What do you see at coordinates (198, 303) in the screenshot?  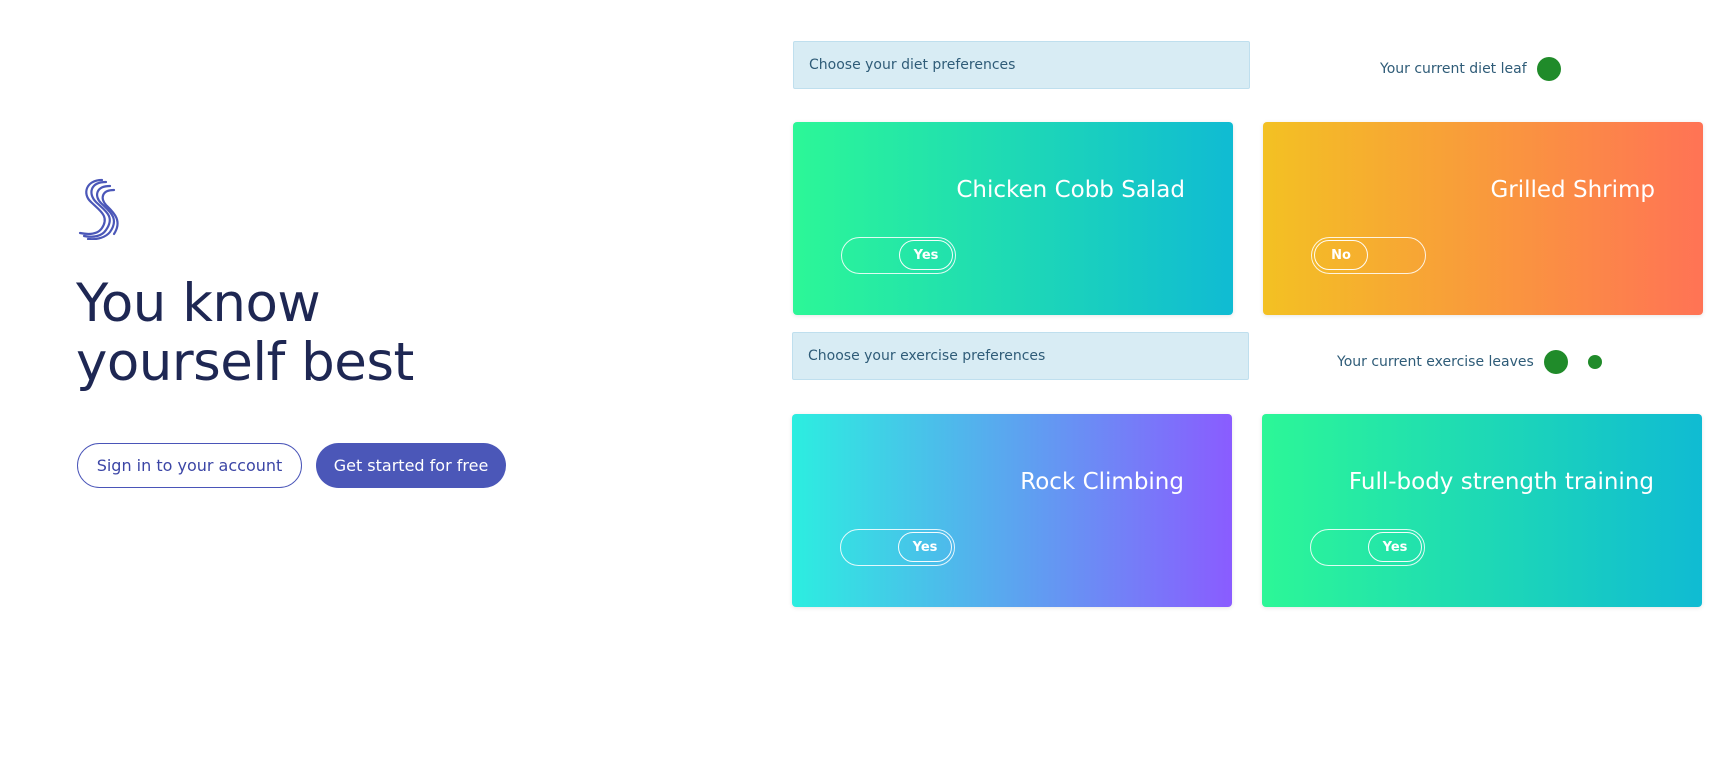 I see `headline-line-1: You know` at bounding box center [198, 303].